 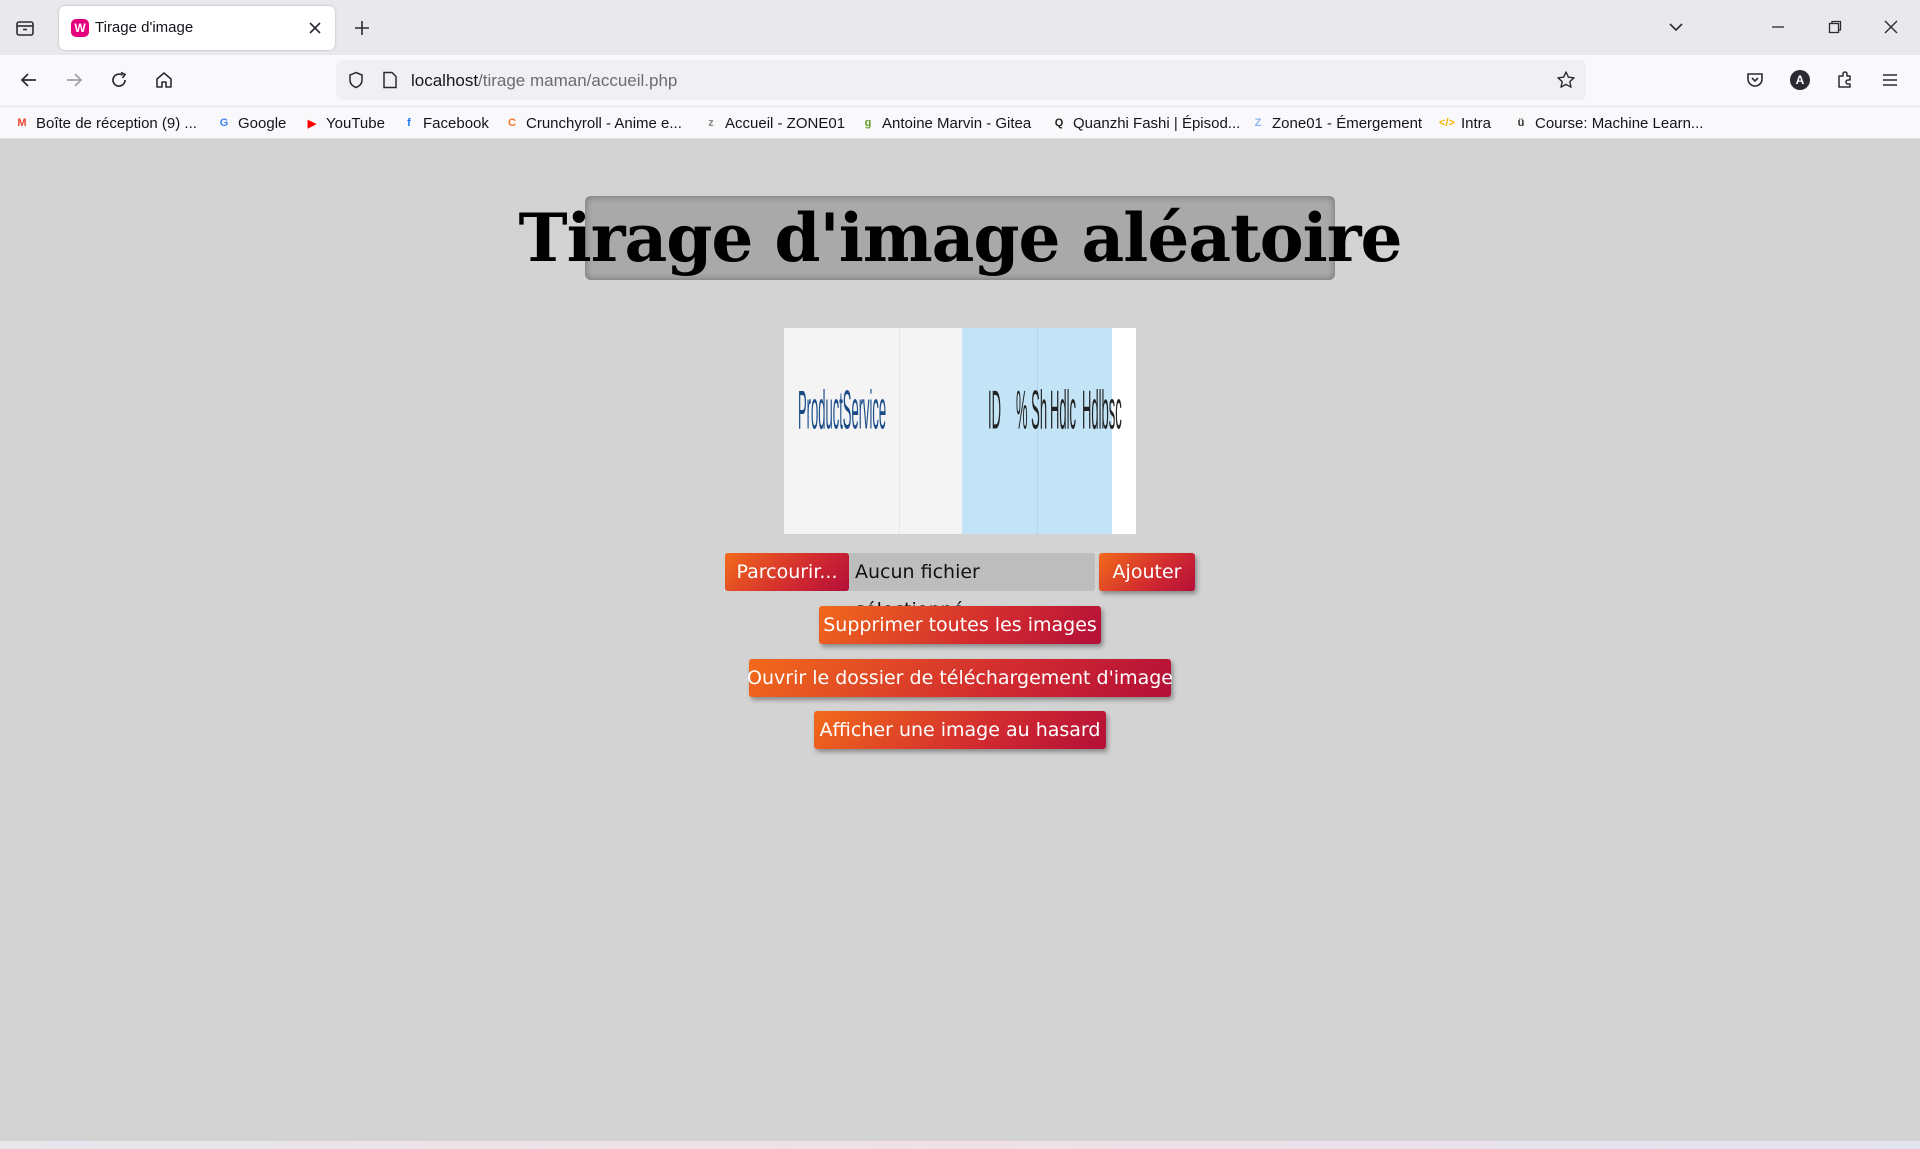 I want to click on code-icon: </>, so click(x=1447, y=123).